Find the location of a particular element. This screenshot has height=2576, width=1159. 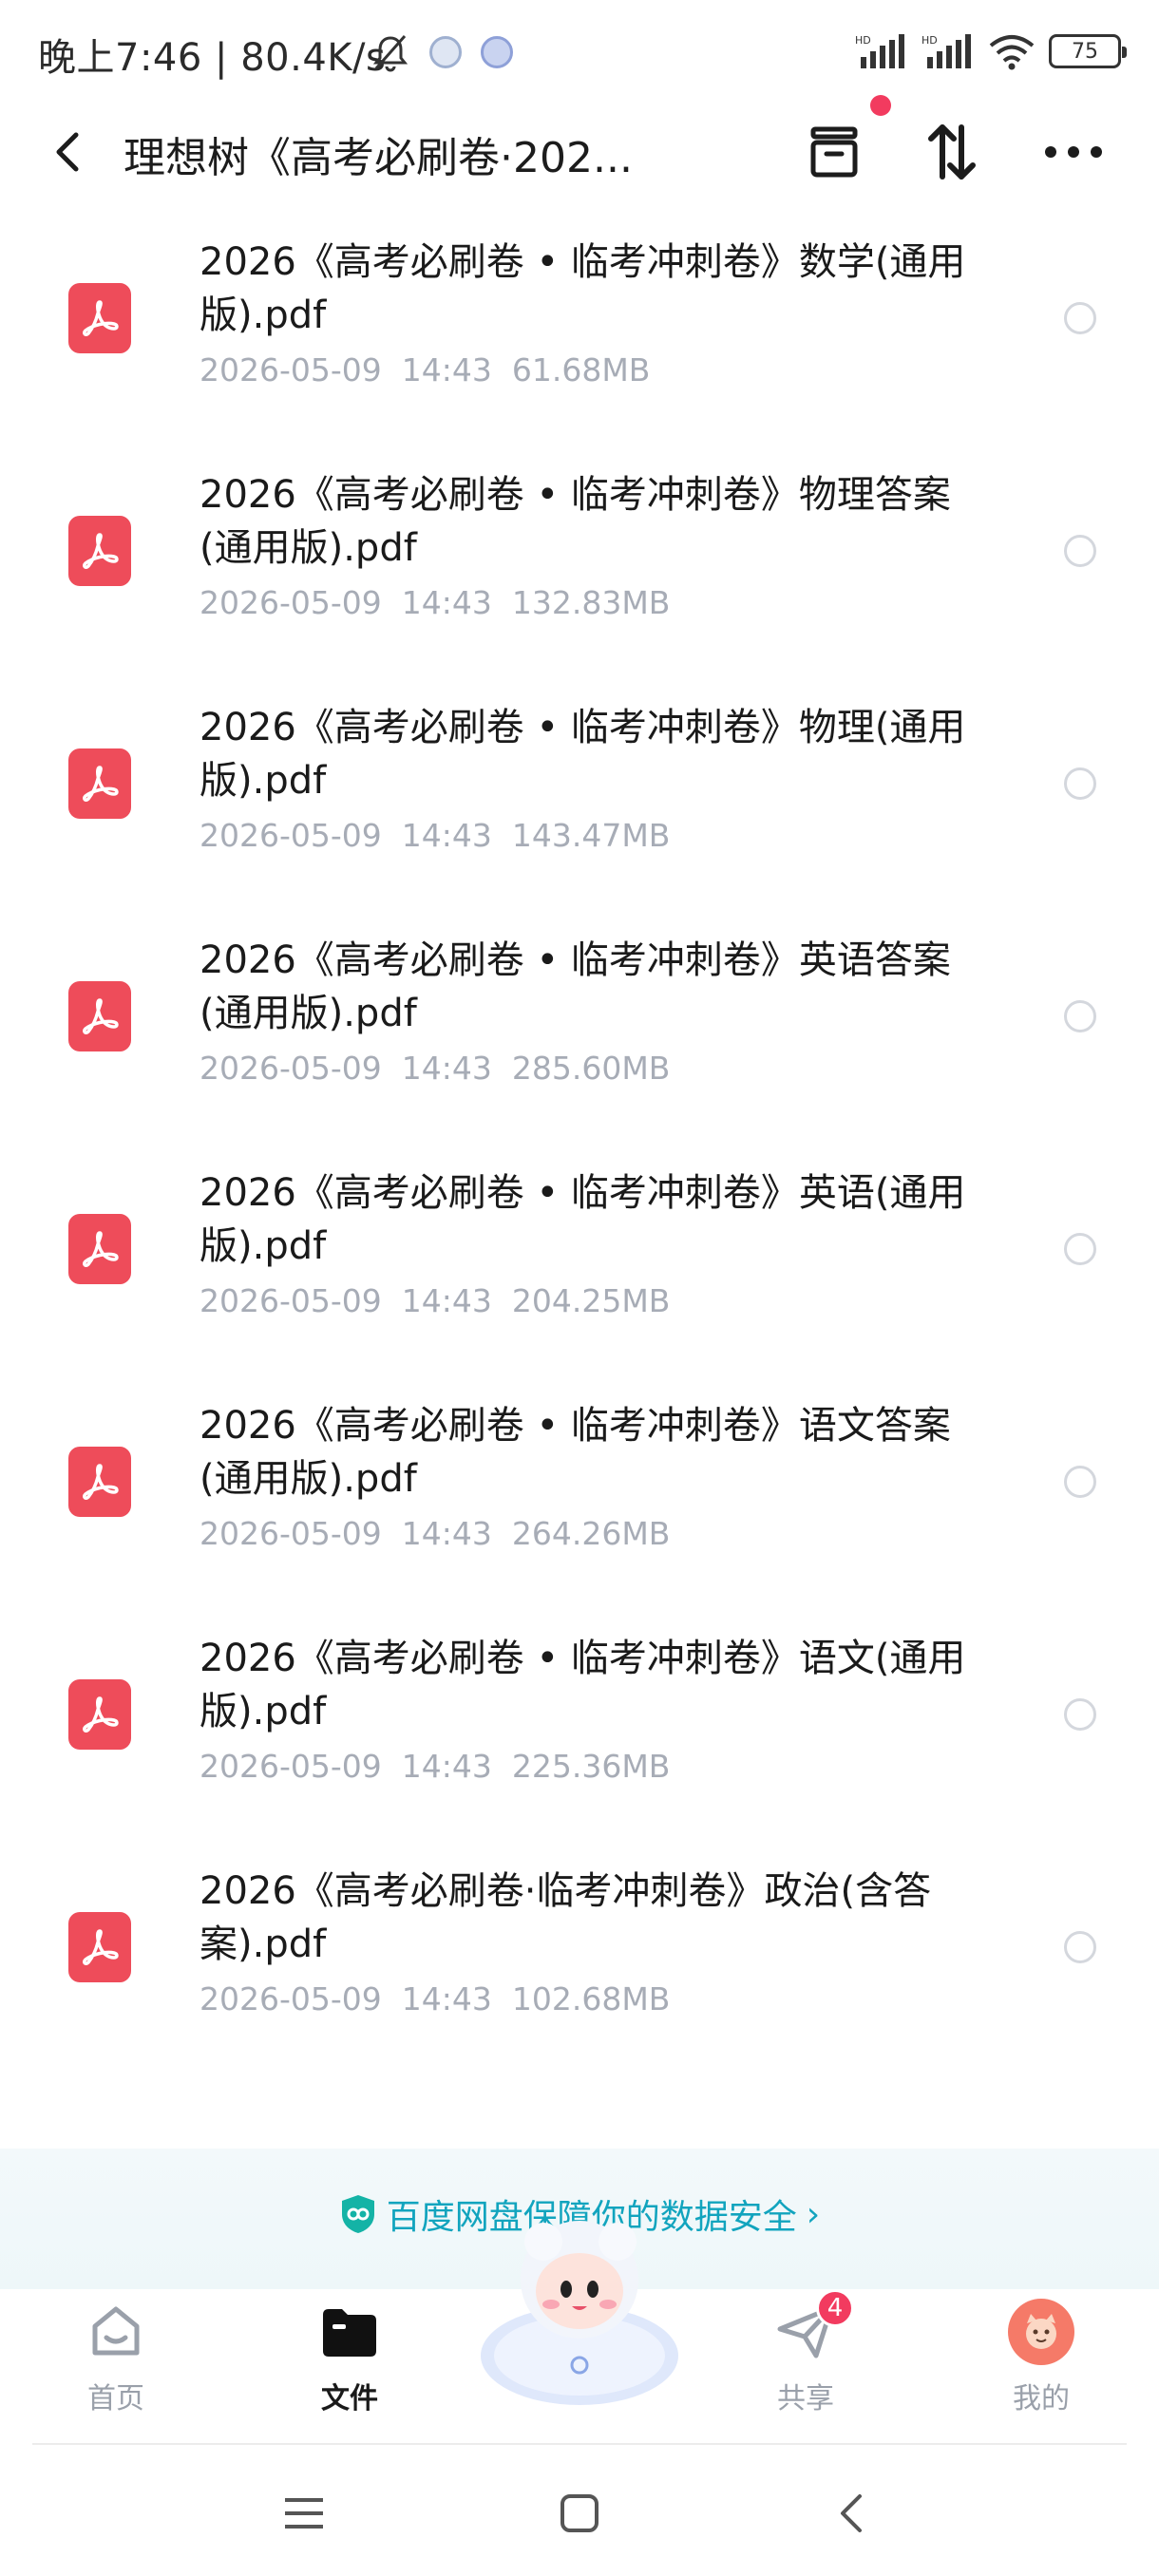

sort-button is located at coordinates (952, 152).